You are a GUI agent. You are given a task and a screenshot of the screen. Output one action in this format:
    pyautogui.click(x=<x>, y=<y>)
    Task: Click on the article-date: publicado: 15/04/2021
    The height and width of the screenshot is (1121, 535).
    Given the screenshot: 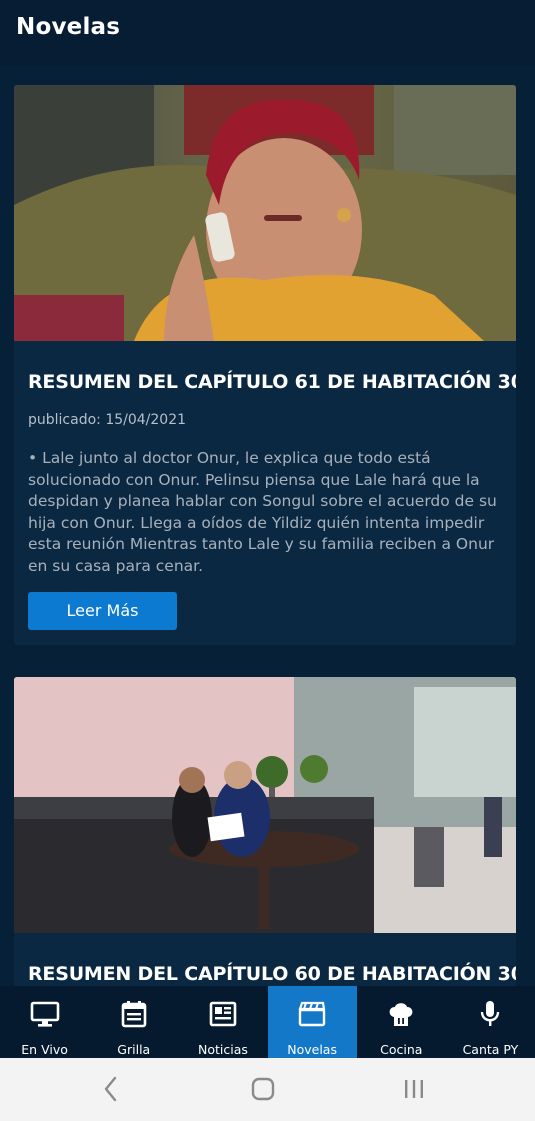 What is the action you would take?
    pyautogui.click(x=107, y=420)
    